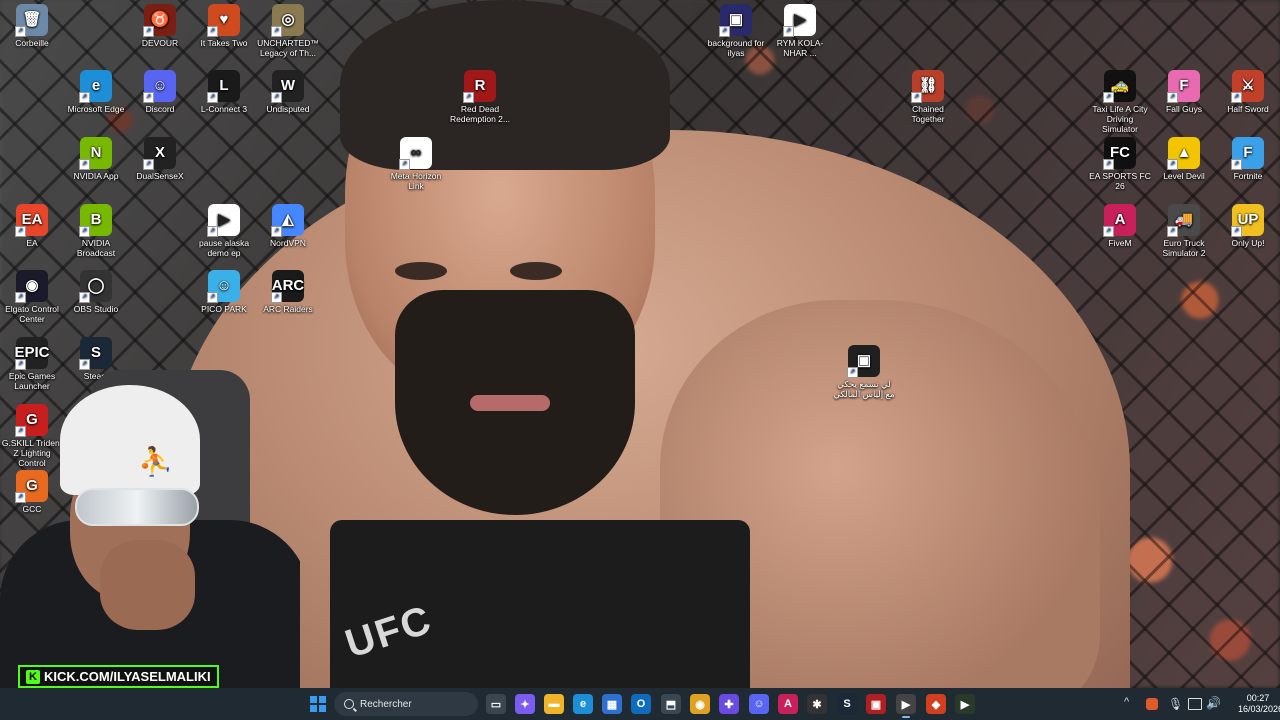 The image size is (1280, 720). I want to click on desktop-icon-discord: ☺ ↗ Discord, so click(160, 92).